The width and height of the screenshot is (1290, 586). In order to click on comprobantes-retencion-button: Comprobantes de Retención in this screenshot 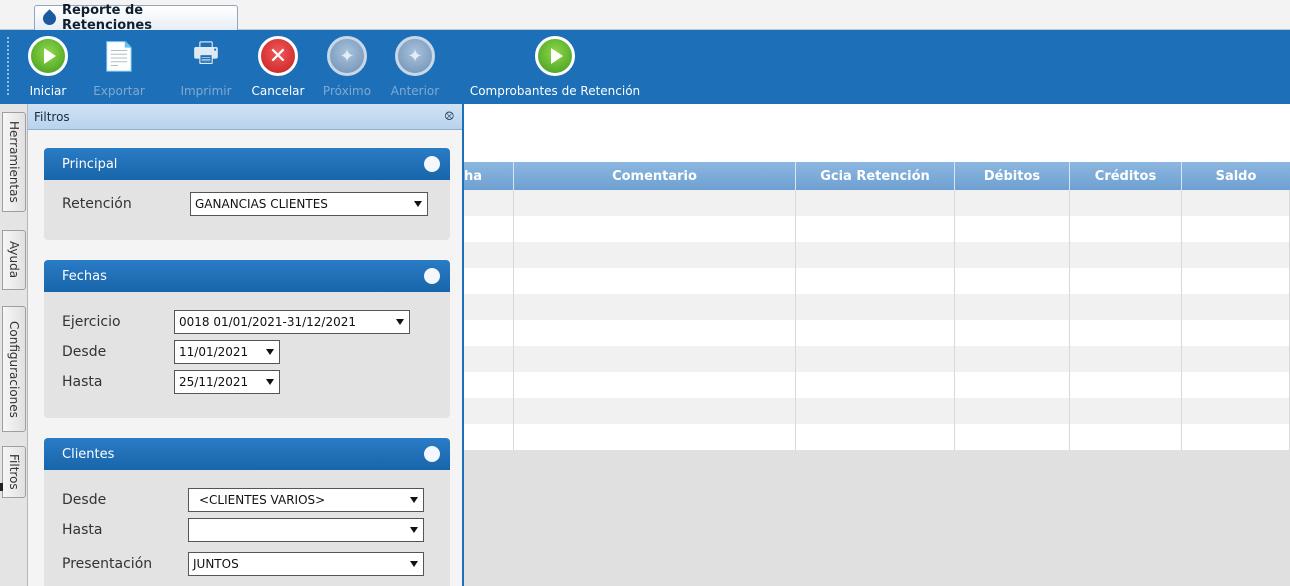, I will do `click(555, 67)`.